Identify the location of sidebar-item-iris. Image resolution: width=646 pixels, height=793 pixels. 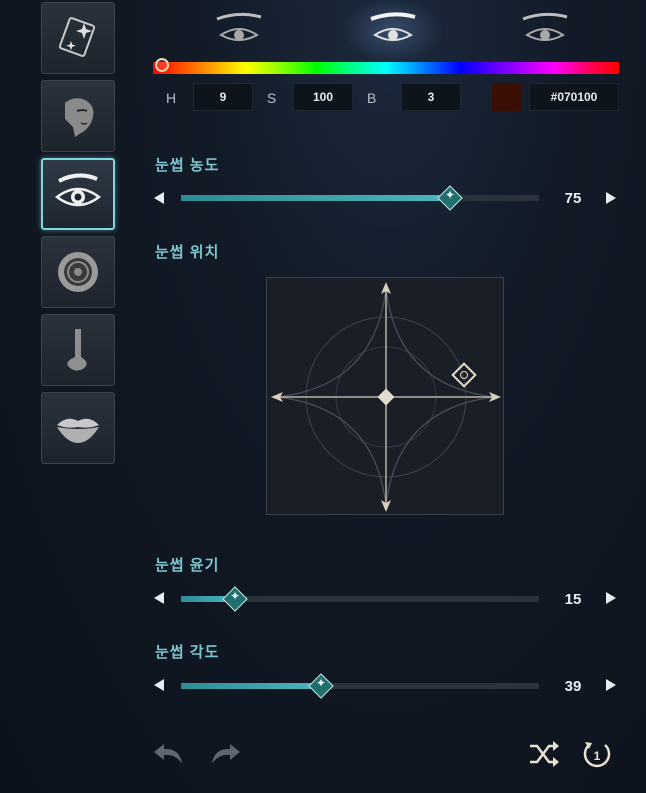
(78, 272).